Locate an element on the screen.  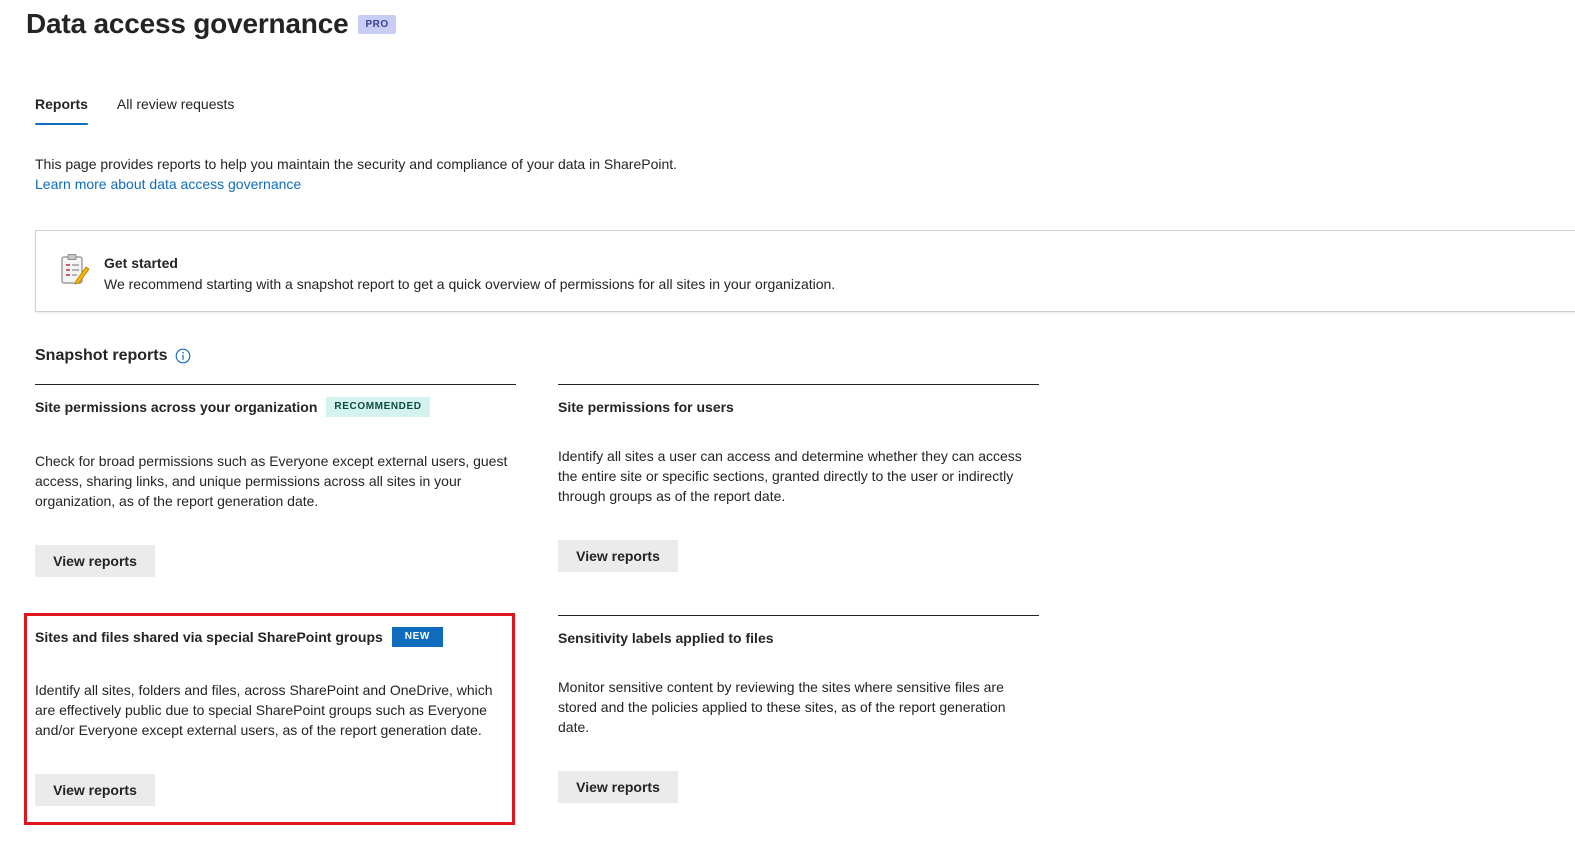
new-badge: NEW is located at coordinates (417, 637).